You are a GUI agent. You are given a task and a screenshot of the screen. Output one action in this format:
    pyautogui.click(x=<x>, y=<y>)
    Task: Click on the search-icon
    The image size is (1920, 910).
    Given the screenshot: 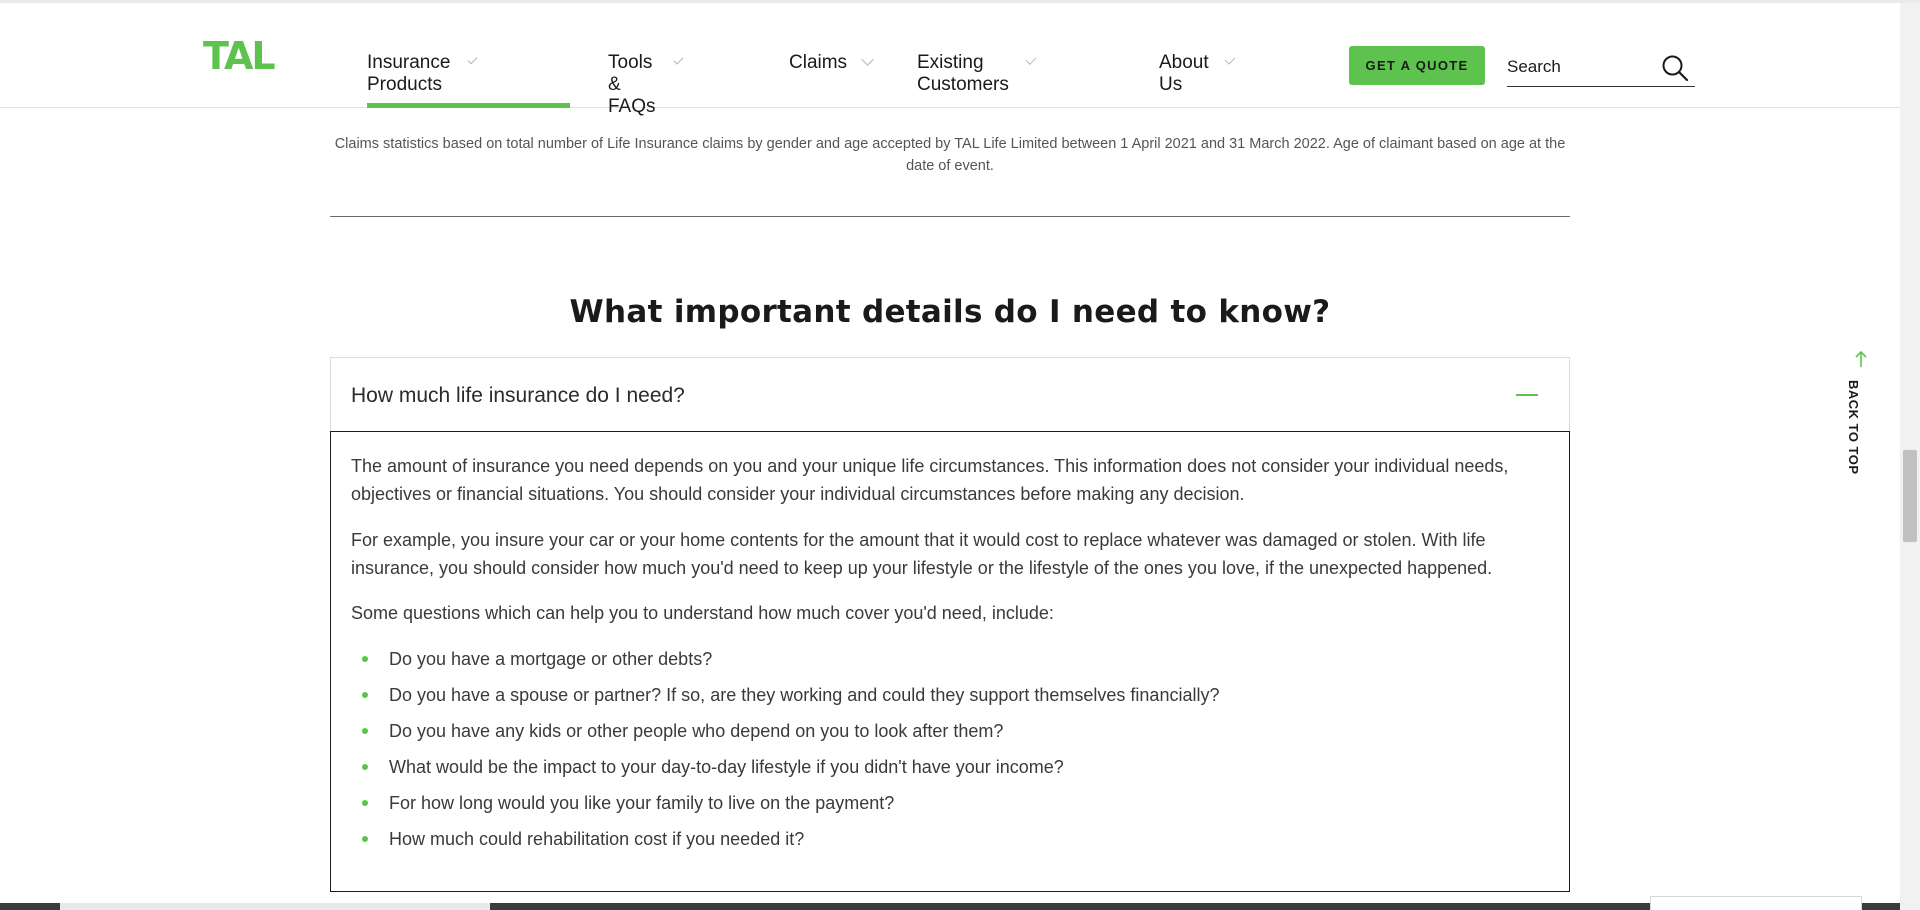 What is the action you would take?
    pyautogui.click(x=1675, y=68)
    